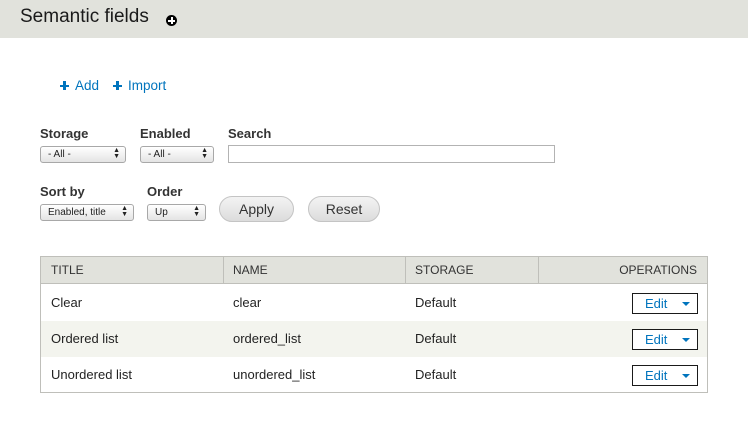  What do you see at coordinates (83, 154) in the screenshot?
I see `storage-select: - All - ▲ ▼` at bounding box center [83, 154].